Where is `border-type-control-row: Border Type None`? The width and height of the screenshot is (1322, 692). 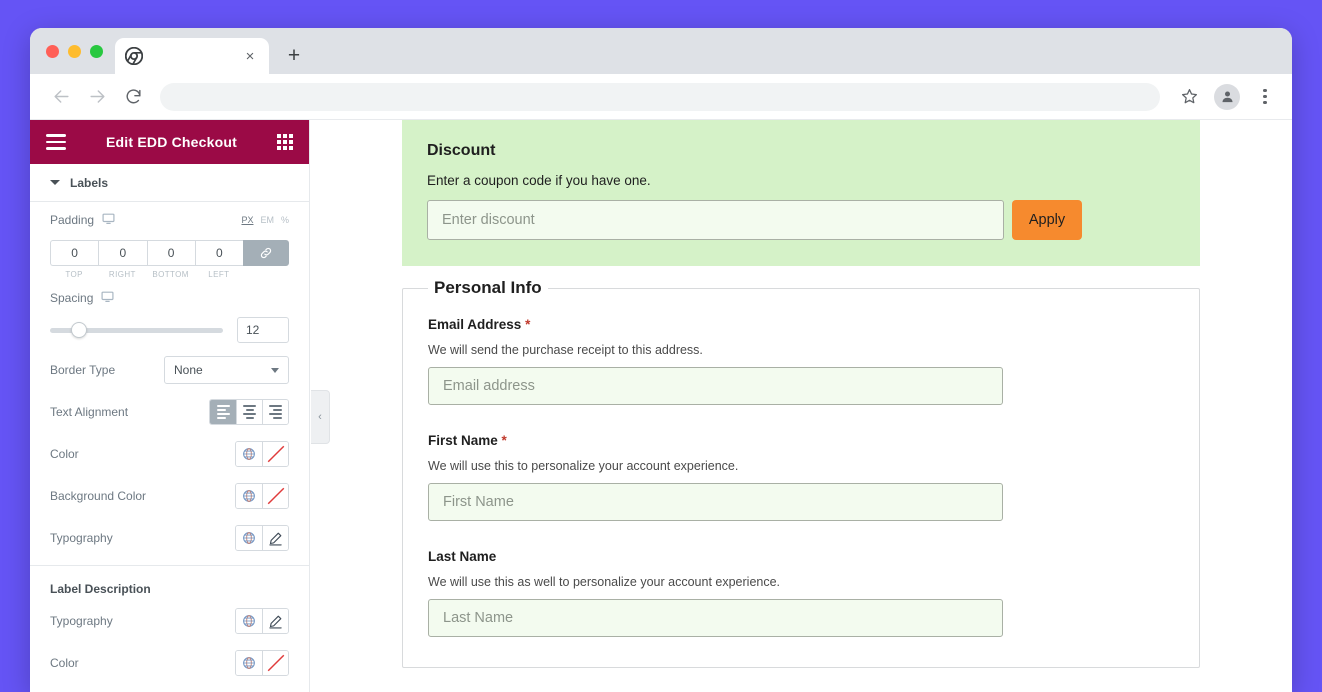 border-type-control-row: Border Type None is located at coordinates (169, 370).